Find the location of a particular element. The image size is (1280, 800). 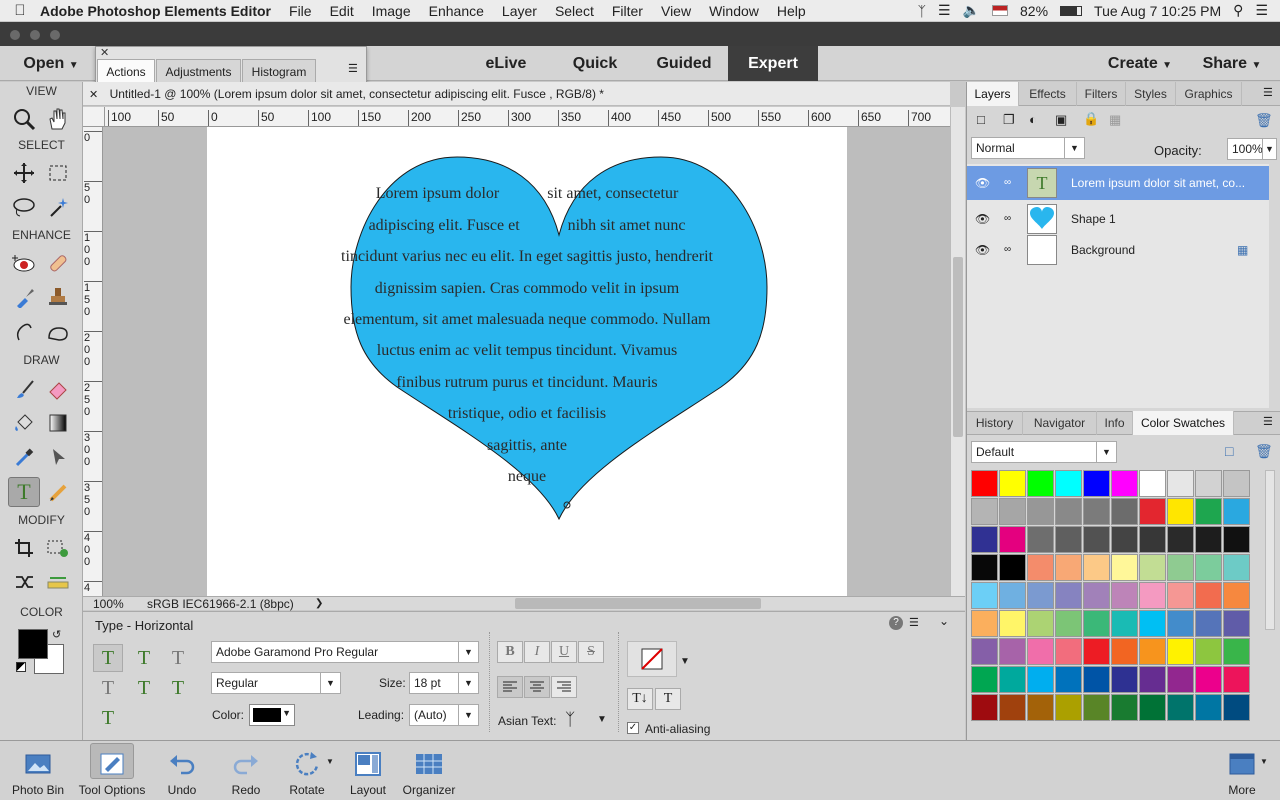

straighten-tool-icon is located at coordinates (58, 582).